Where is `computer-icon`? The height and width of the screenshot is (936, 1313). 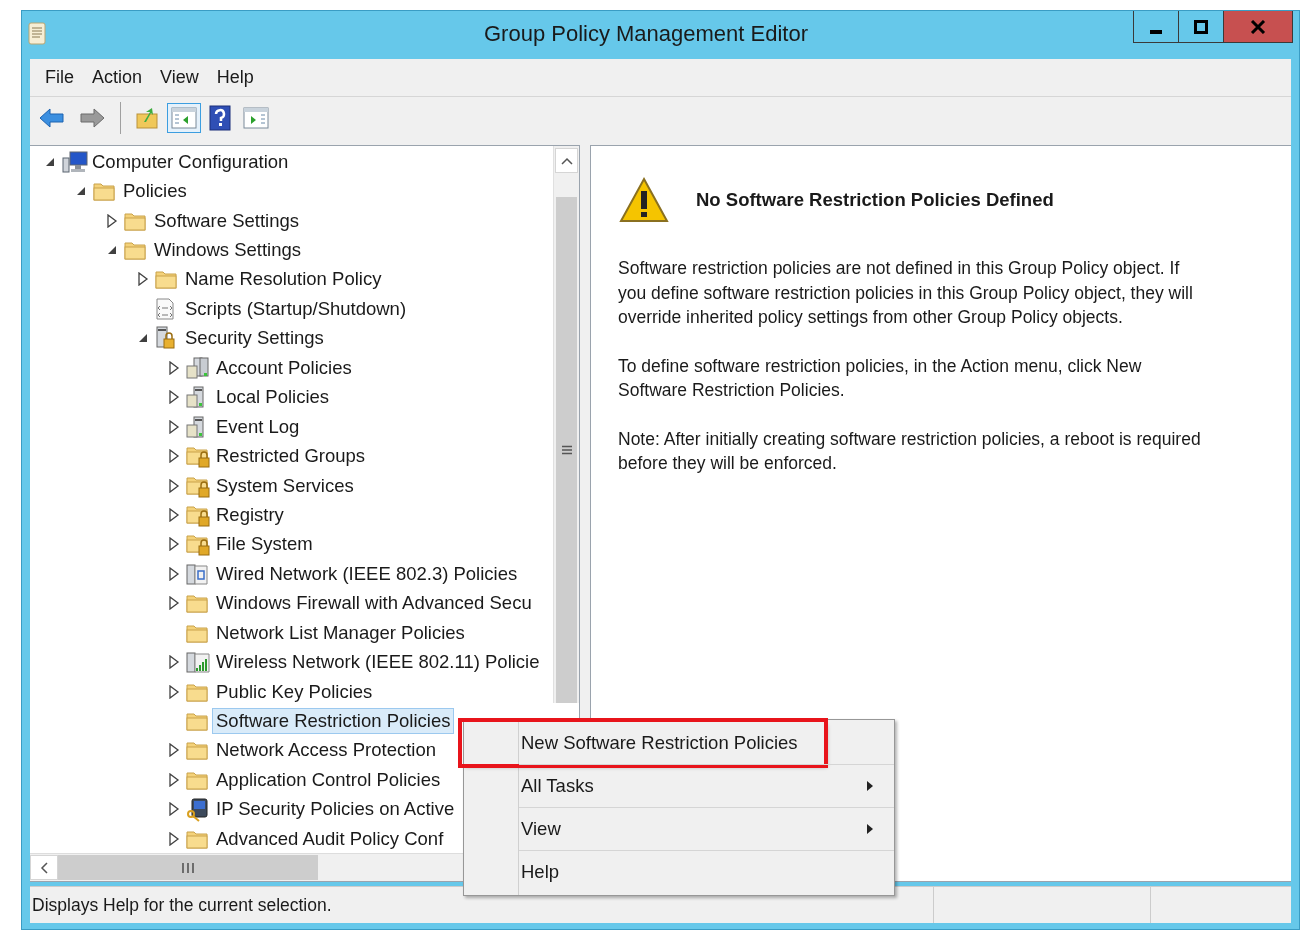 computer-icon is located at coordinates (75, 161).